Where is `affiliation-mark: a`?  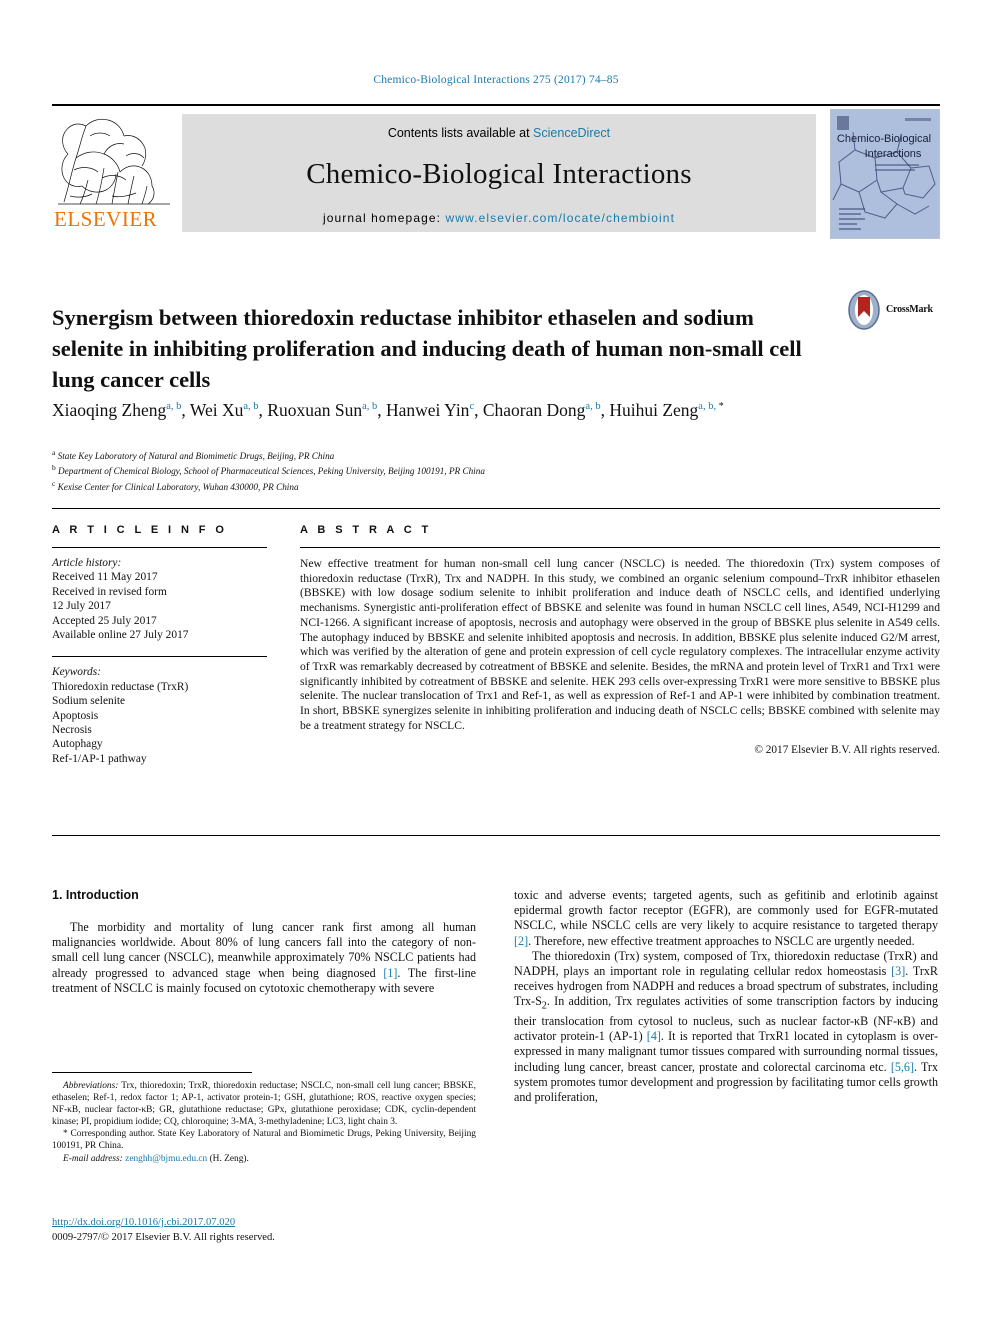 affiliation-mark: a is located at coordinates (54, 452).